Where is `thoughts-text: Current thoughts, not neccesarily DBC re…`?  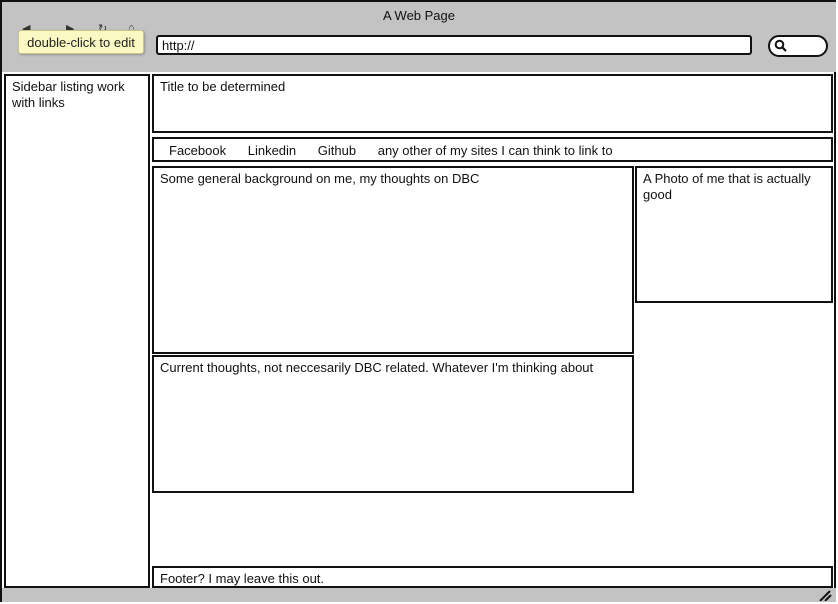
thoughts-text: Current thoughts, not neccesarily DBC re… is located at coordinates (377, 367).